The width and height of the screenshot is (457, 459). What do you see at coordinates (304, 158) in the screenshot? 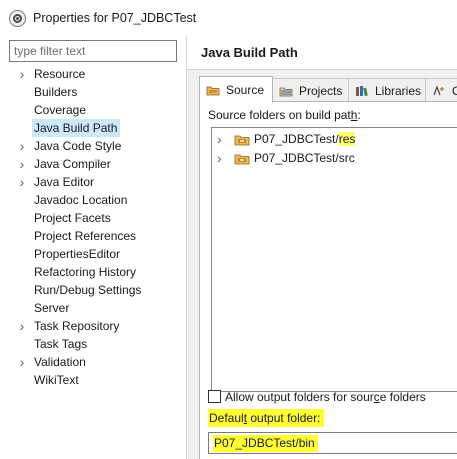
I see `source-folder-label: P07_JDBCTest/src` at bounding box center [304, 158].